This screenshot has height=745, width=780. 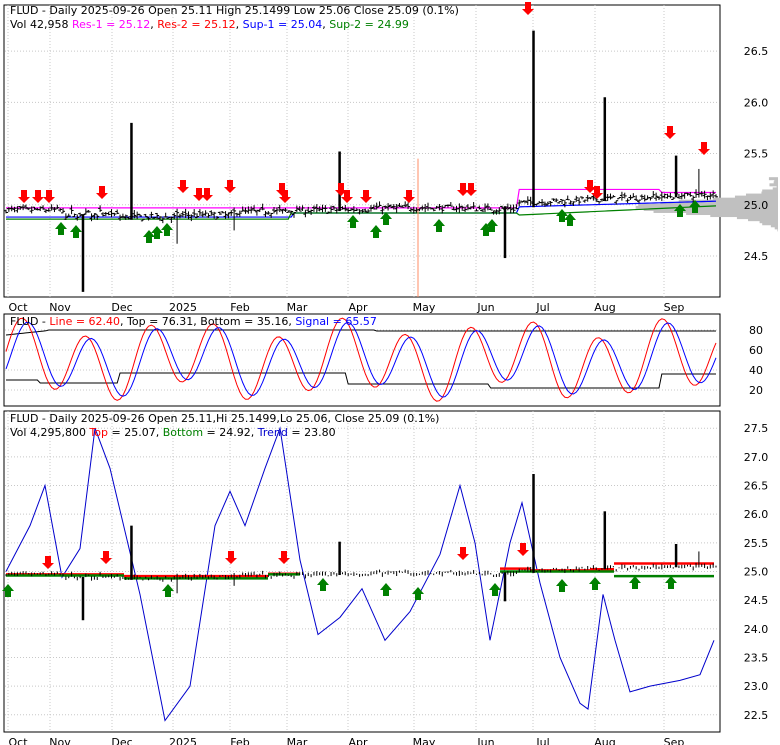 What do you see at coordinates (49, 432) in the screenshot?
I see `title-segment: Vol 4,295,800` at bounding box center [49, 432].